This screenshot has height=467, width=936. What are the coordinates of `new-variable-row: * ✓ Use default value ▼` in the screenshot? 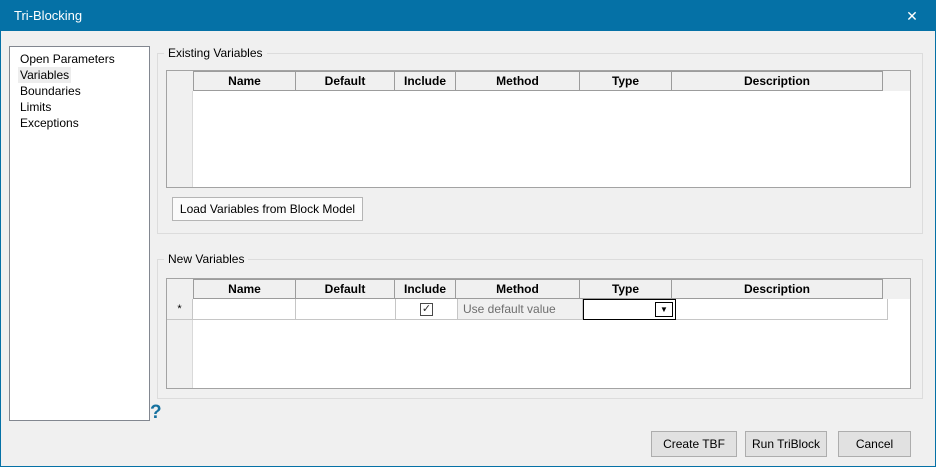 It's located at (538, 309).